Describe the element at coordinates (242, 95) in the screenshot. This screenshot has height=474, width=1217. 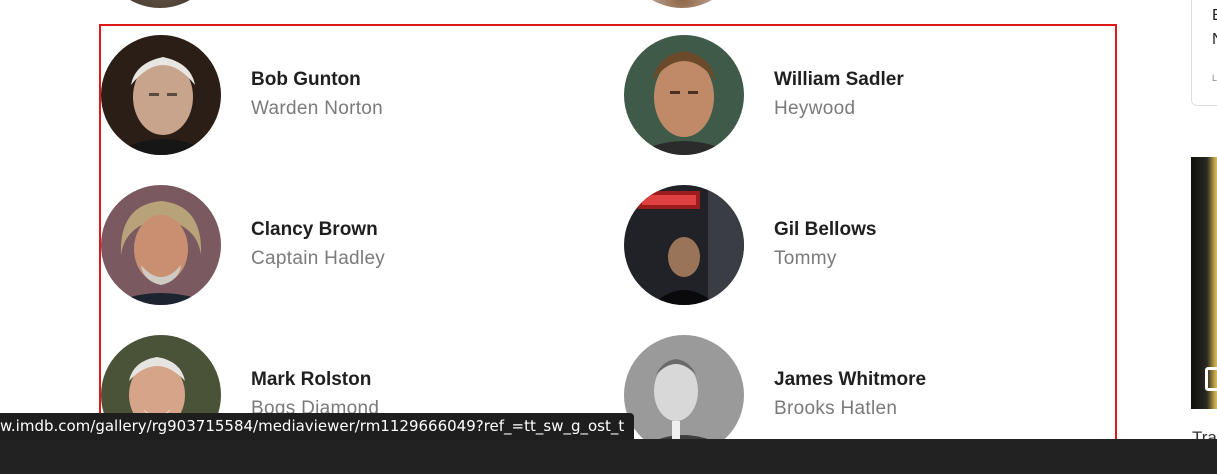
I see `cast-item: Bob Gunton Warden Norton` at that location.